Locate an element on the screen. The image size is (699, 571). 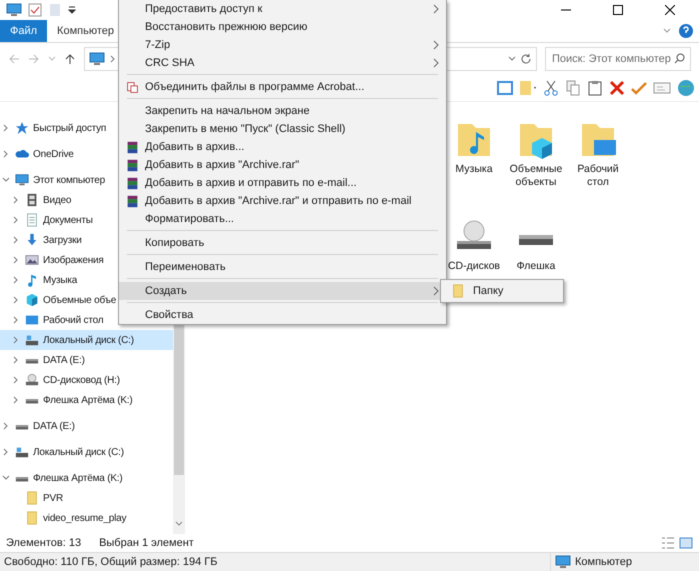
status-text: Выбран 1 элемент is located at coordinates (146, 543).